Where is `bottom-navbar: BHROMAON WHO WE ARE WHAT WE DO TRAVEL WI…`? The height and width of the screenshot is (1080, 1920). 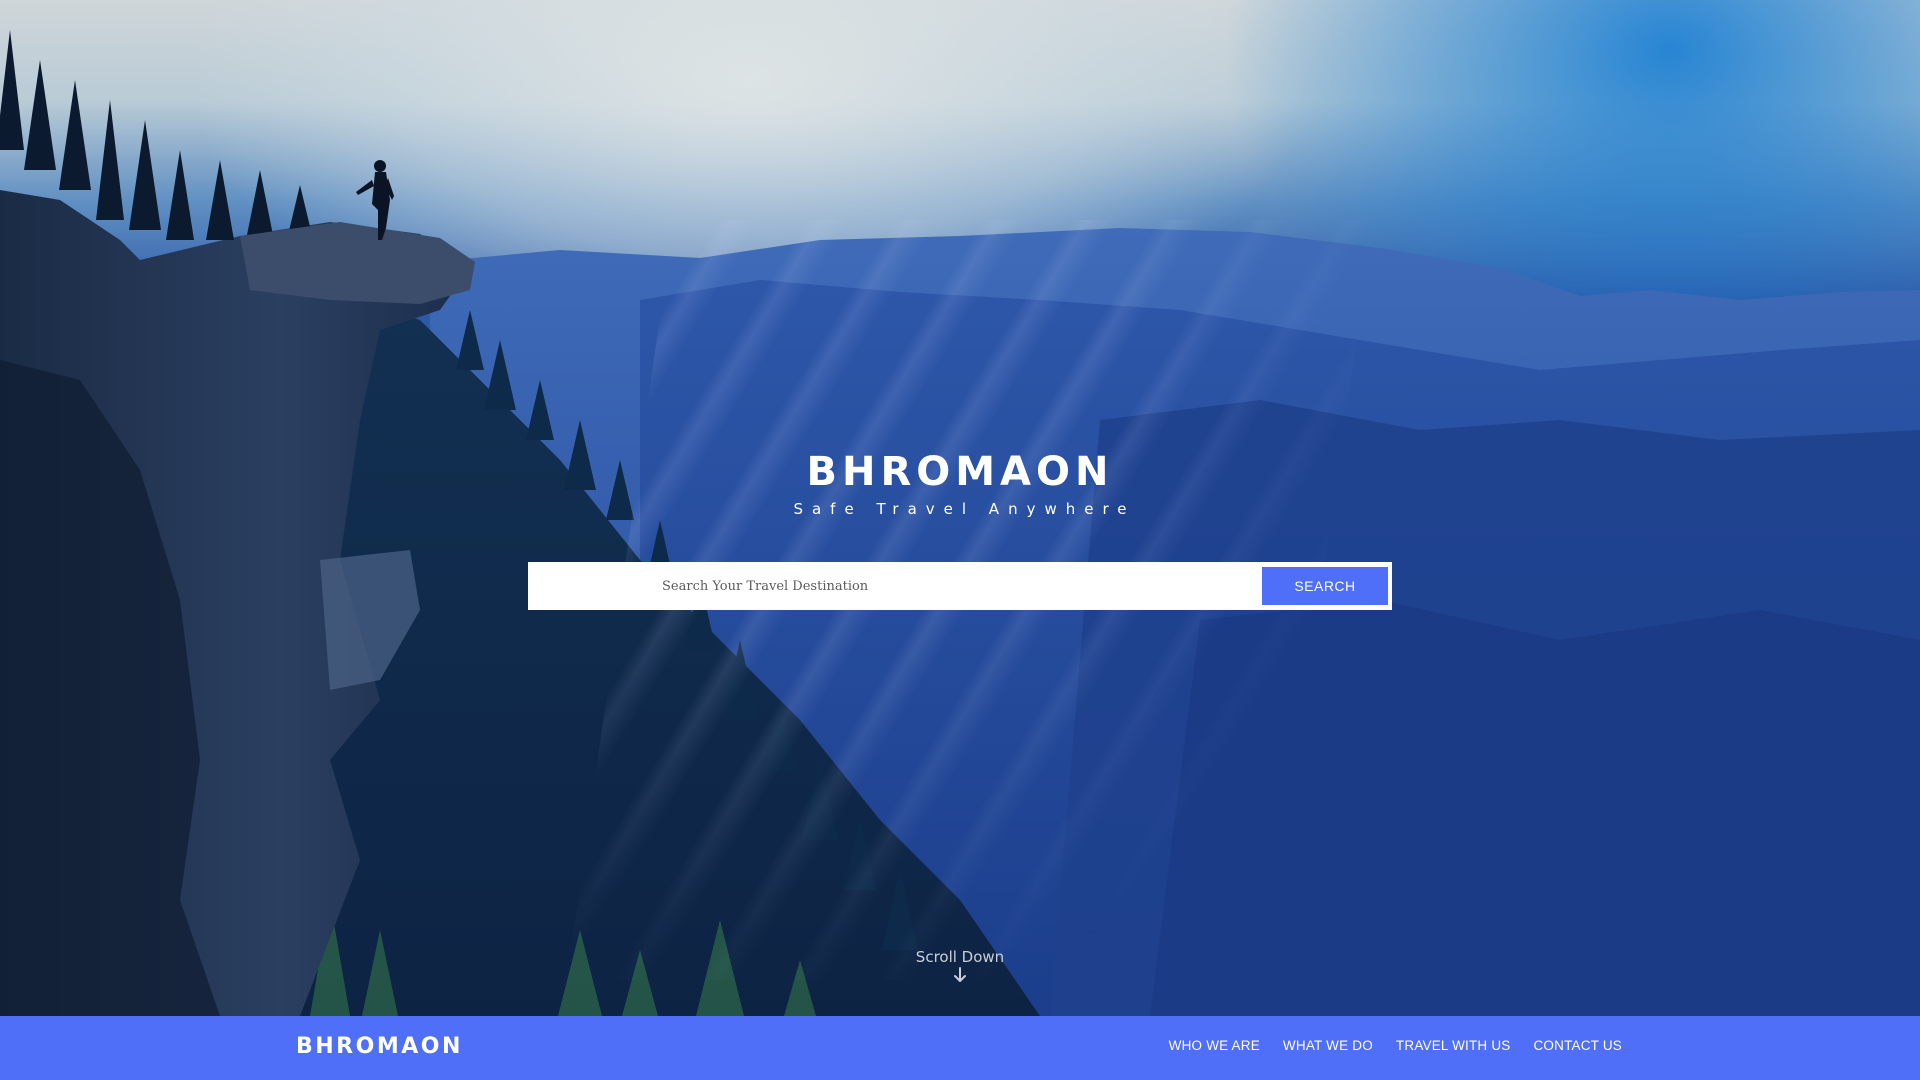
bottom-navbar: BHROMAON WHO WE ARE WHAT WE DO TRAVEL WI… is located at coordinates (960, 1048).